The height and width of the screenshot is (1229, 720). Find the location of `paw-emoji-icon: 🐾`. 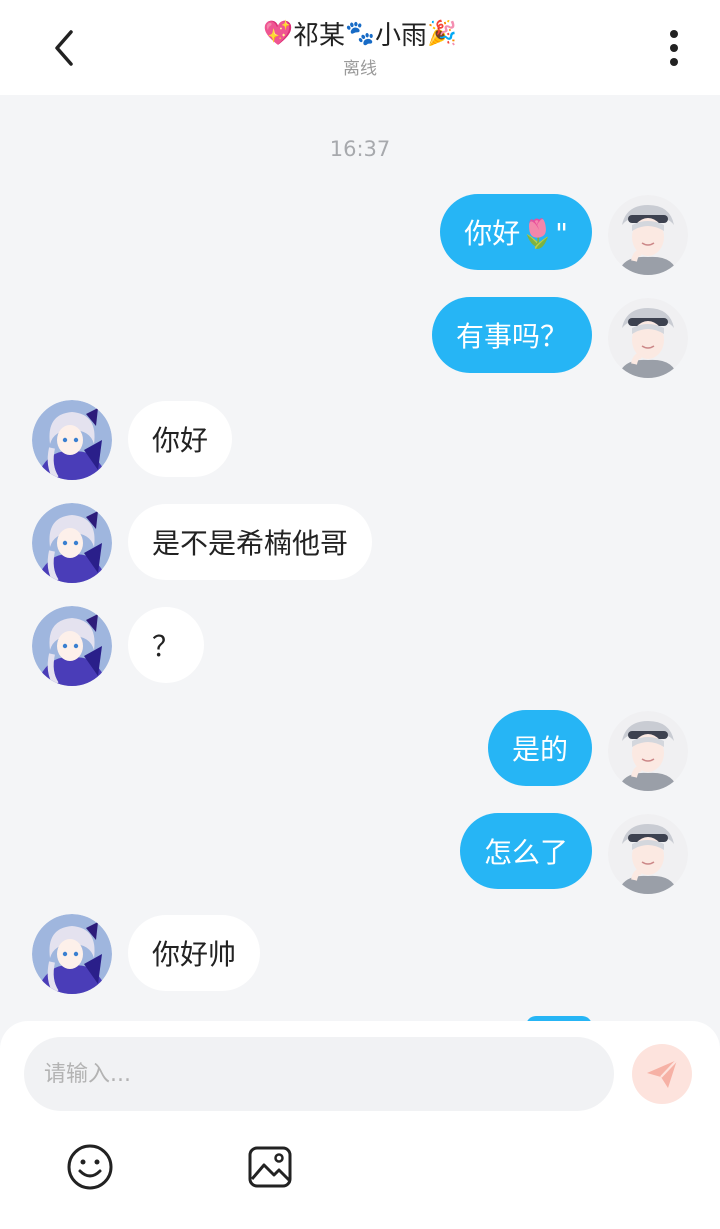

paw-emoji-icon: 🐾 is located at coordinates (360, 33).